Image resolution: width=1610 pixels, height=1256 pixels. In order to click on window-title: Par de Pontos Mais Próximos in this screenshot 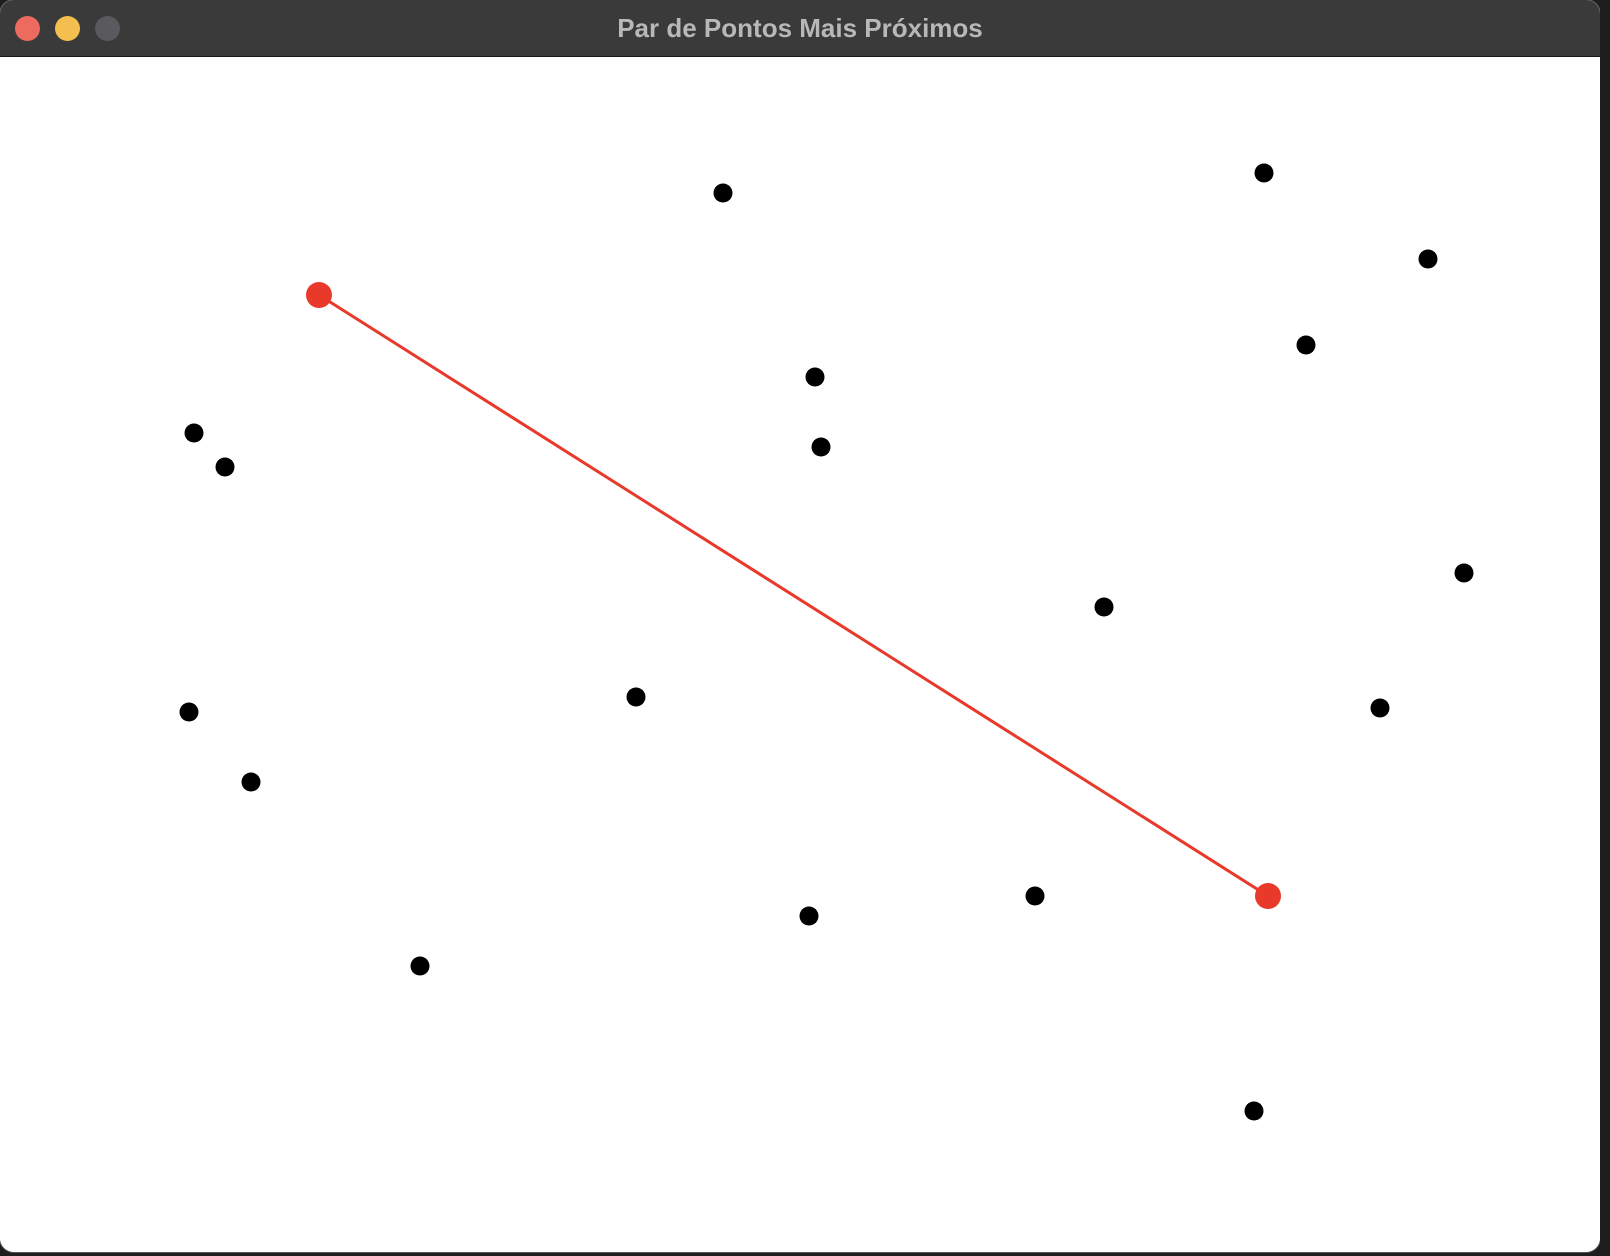, I will do `click(800, 28)`.